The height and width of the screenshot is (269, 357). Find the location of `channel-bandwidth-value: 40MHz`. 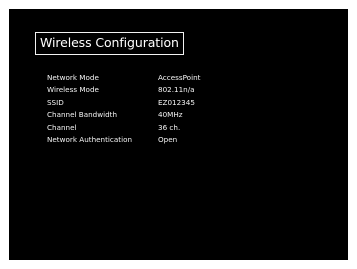

channel-bandwidth-value: 40MHz is located at coordinates (170, 115).